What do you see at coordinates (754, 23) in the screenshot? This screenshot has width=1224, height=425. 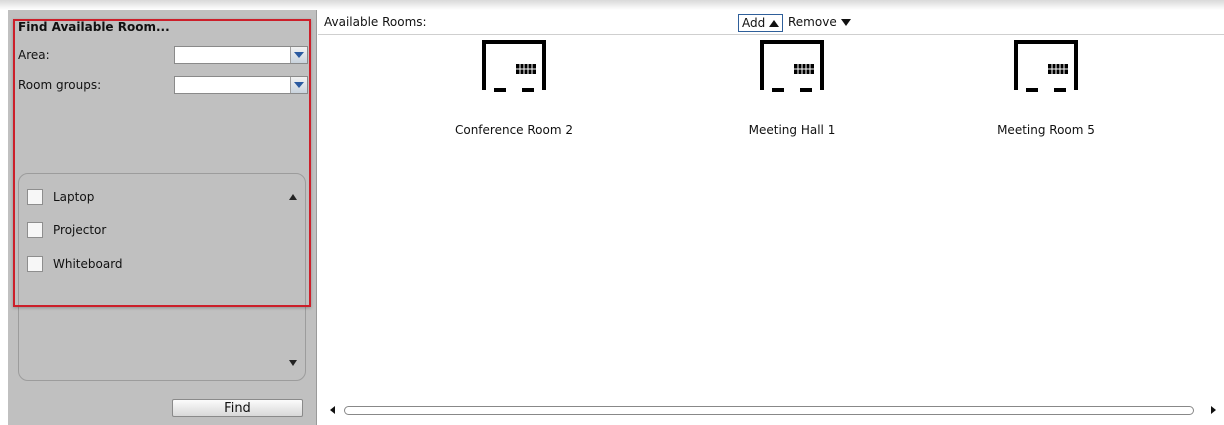 I see `add-label: Add` at bounding box center [754, 23].